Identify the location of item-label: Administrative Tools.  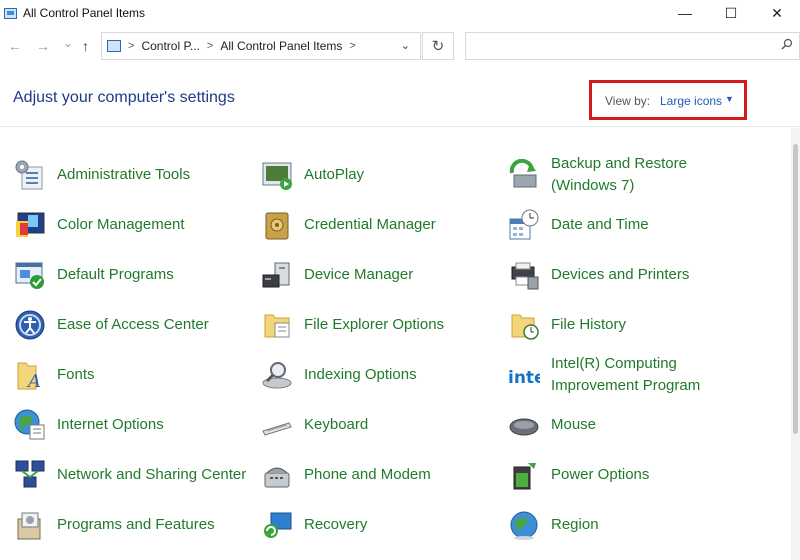
(124, 174).